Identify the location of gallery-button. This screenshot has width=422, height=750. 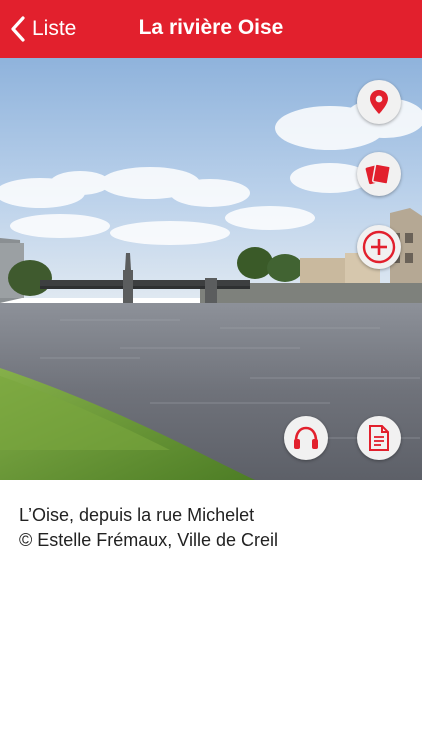
(379, 174).